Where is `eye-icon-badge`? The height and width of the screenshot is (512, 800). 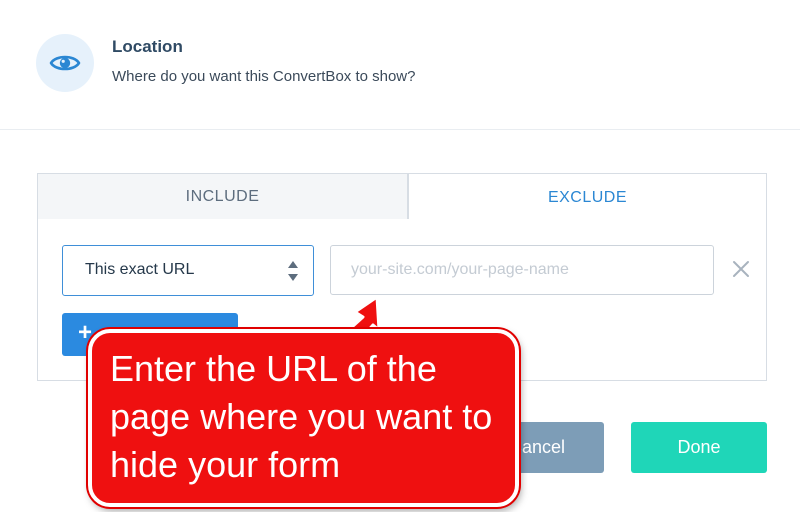
eye-icon-badge is located at coordinates (65, 63).